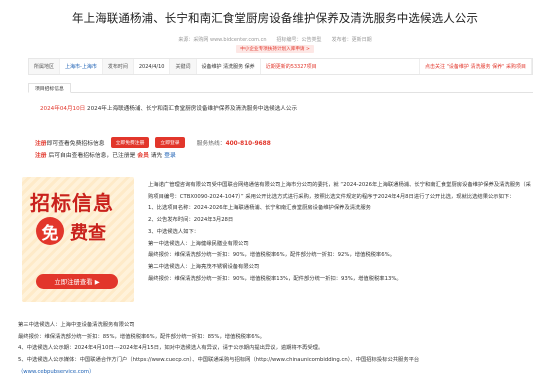 Image resolution: width=550 pixels, height=385 pixels. I want to click on tag-line: 中小企业专项扶持计划入库申请 >, so click(275, 49).